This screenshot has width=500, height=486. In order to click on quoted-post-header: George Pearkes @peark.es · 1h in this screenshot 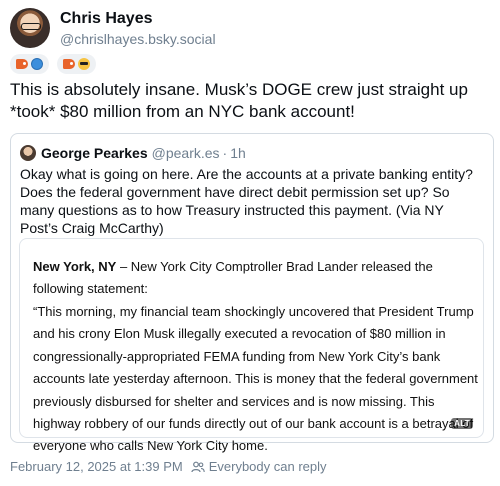, I will do `click(133, 153)`.